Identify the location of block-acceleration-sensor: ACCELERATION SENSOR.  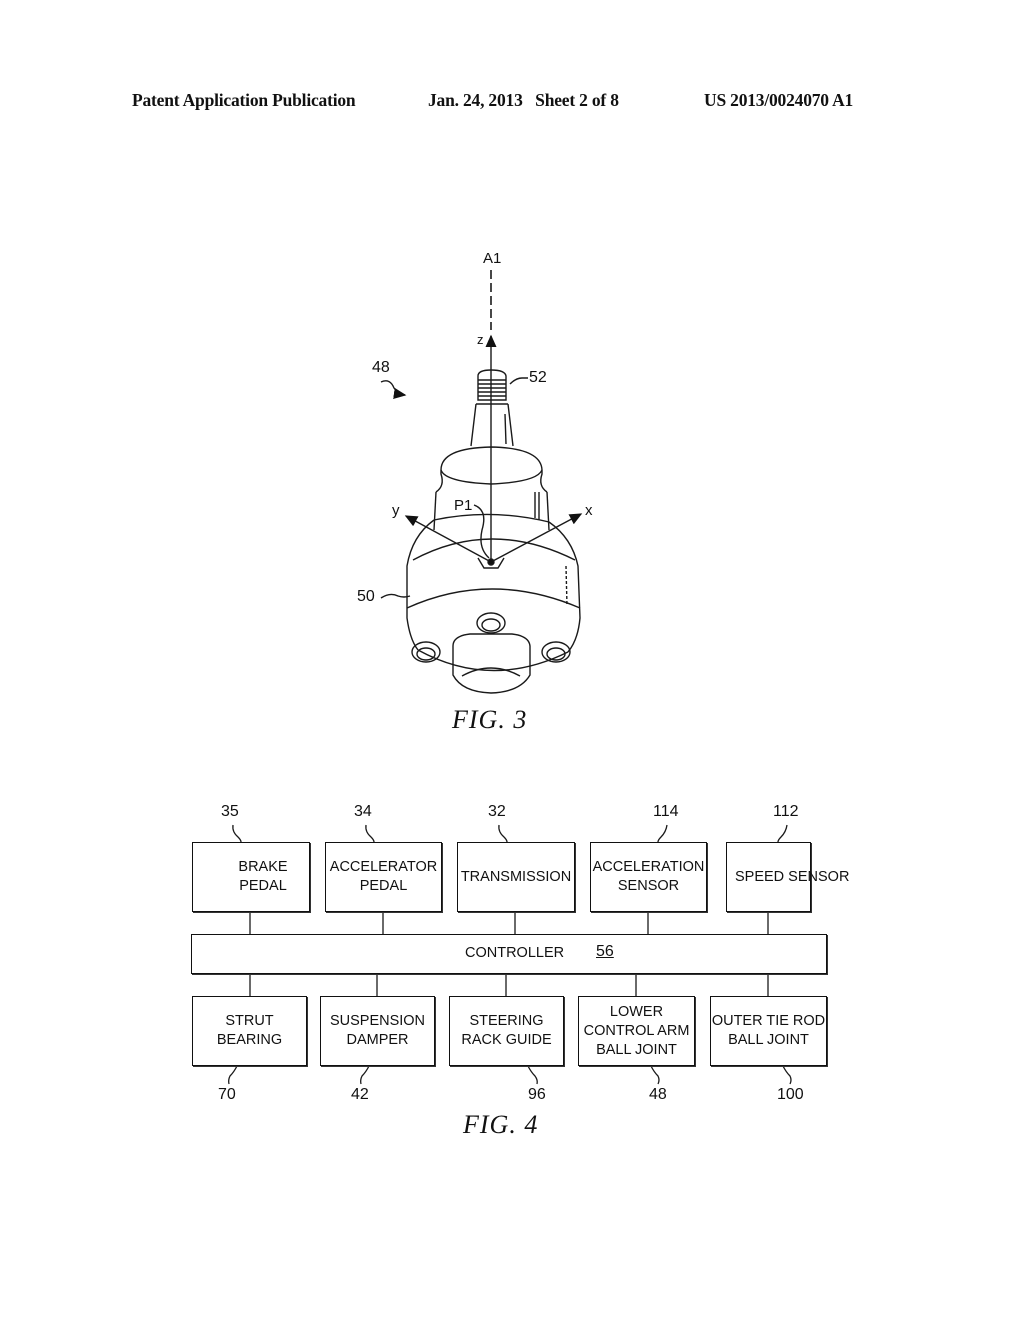
(648, 877).